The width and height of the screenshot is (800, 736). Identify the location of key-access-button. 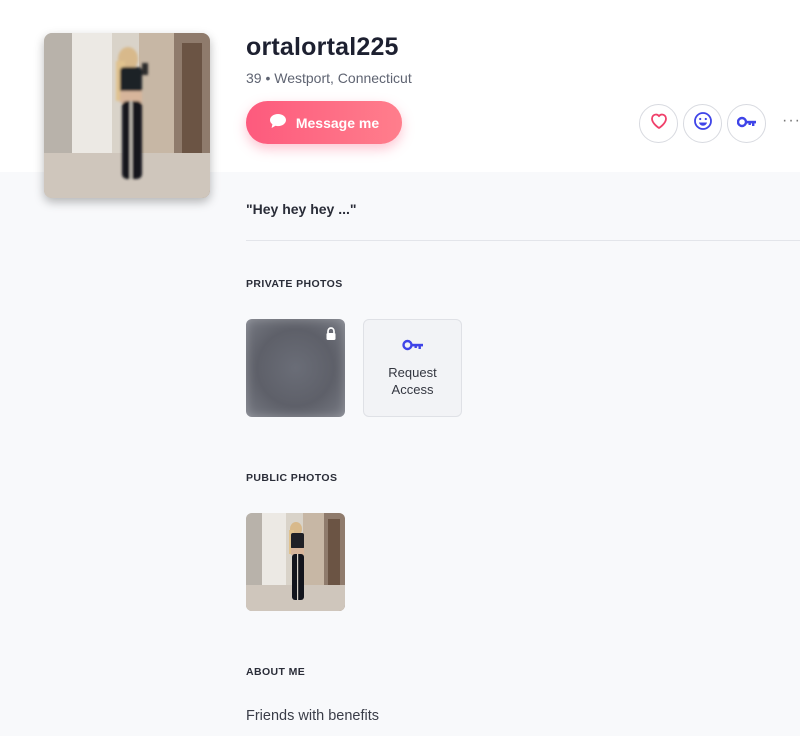
(746, 123).